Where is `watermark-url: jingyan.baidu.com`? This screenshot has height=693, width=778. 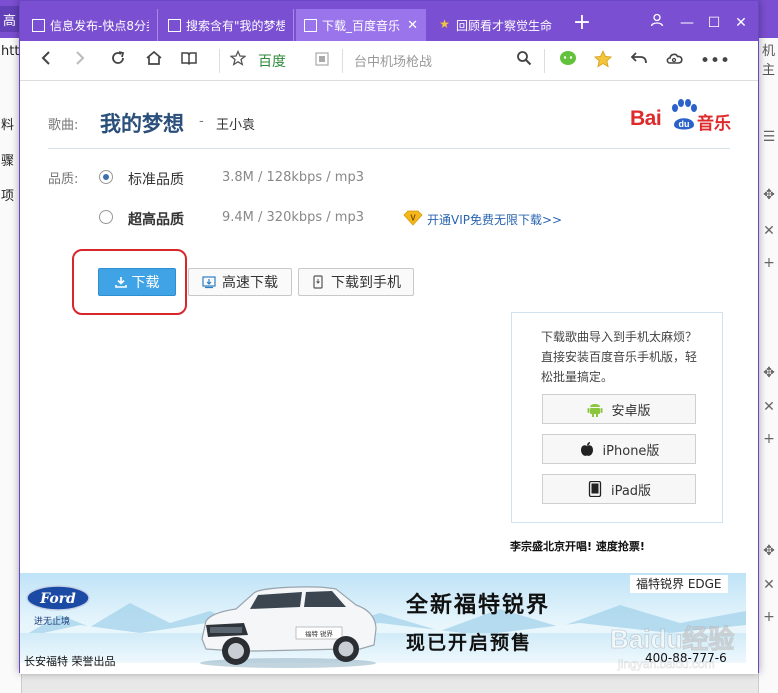
watermark-url: jingyan.baidu.com is located at coordinates (666, 664).